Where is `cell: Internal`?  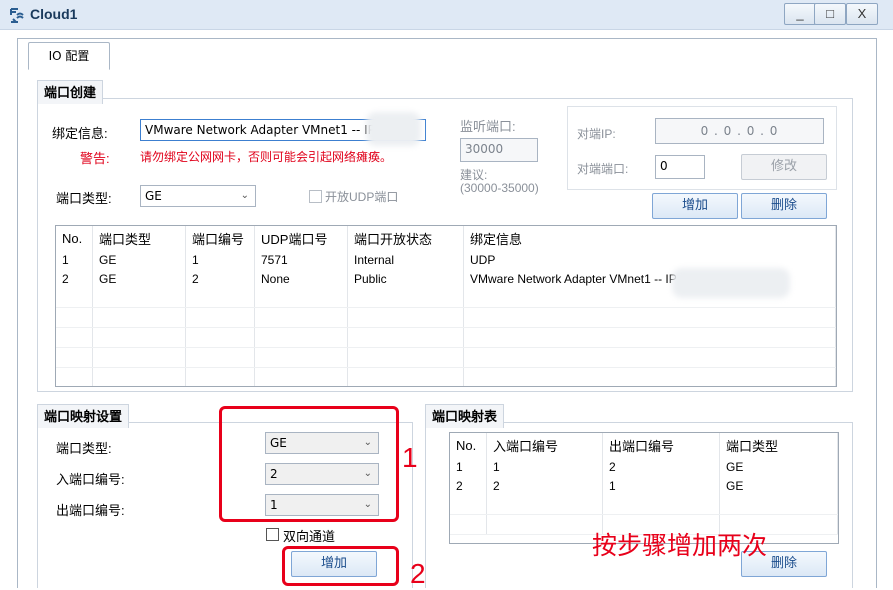
cell: Internal is located at coordinates (405, 259).